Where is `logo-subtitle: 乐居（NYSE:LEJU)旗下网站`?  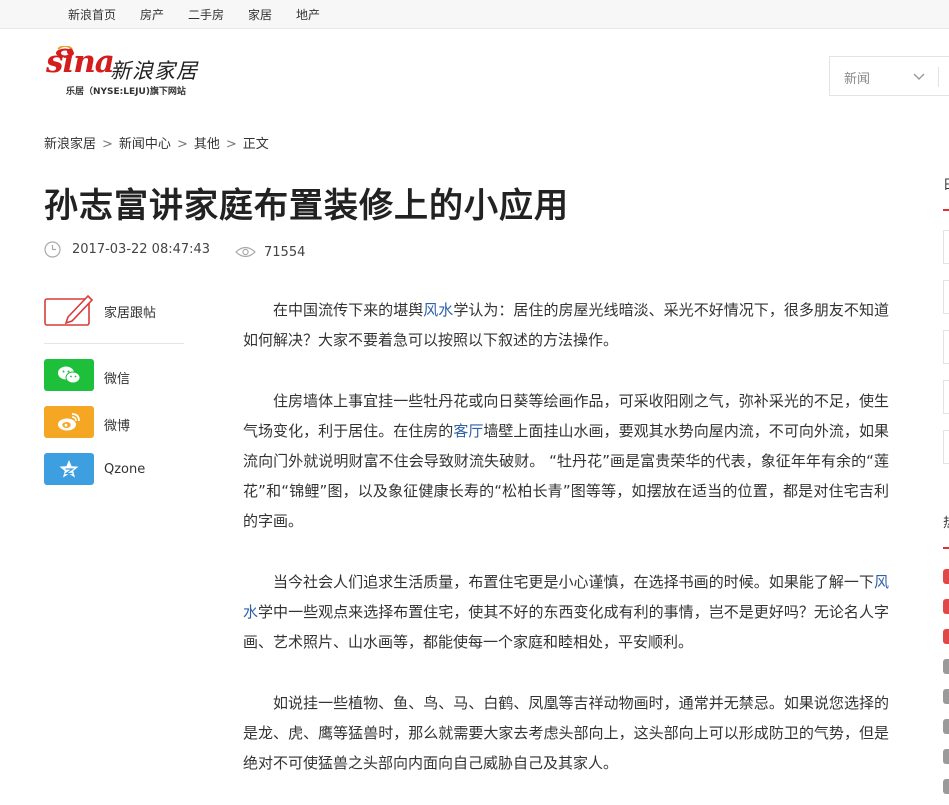 logo-subtitle: 乐居（NYSE:LEJU)旗下网站 is located at coordinates (126, 92).